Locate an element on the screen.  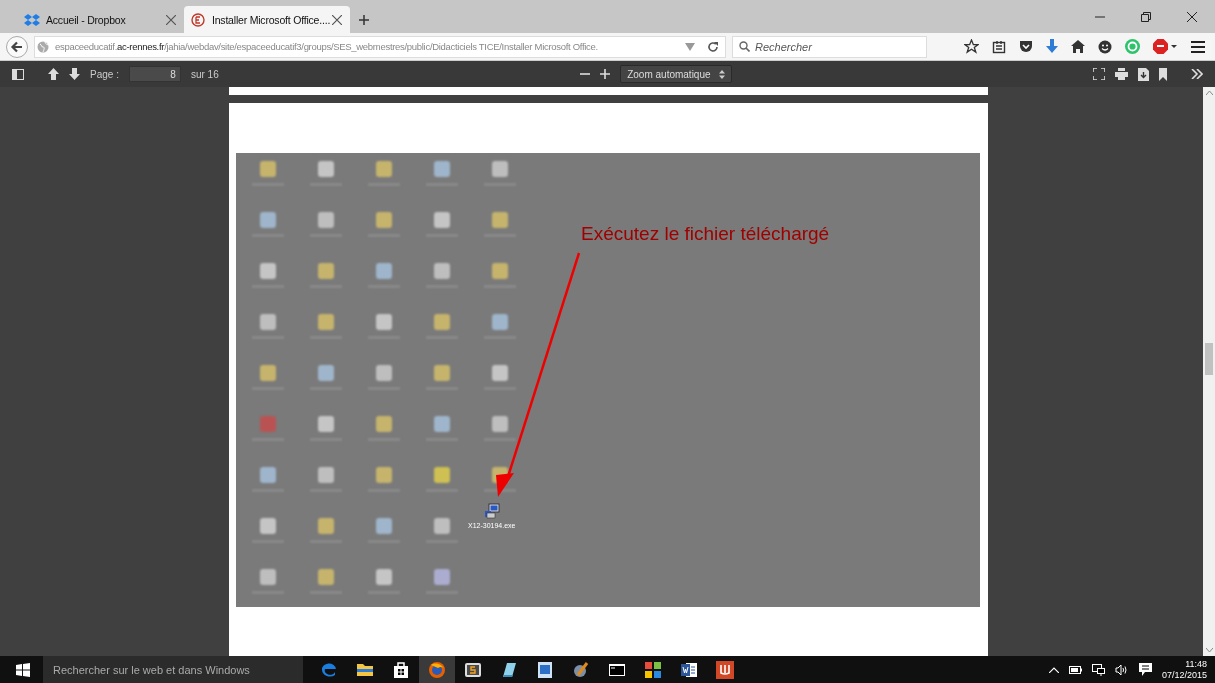
smiley-icon is located at coordinates (1105, 46).